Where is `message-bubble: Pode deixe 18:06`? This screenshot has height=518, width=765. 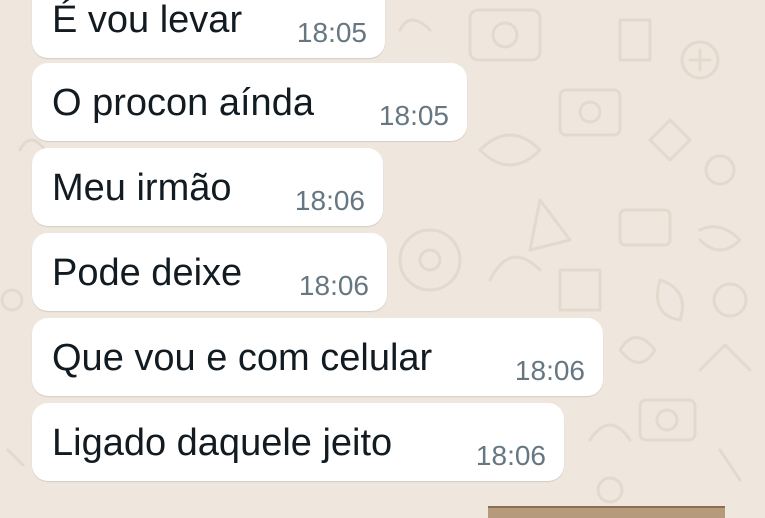
message-bubble: Pode deixe 18:06 is located at coordinates (209, 272).